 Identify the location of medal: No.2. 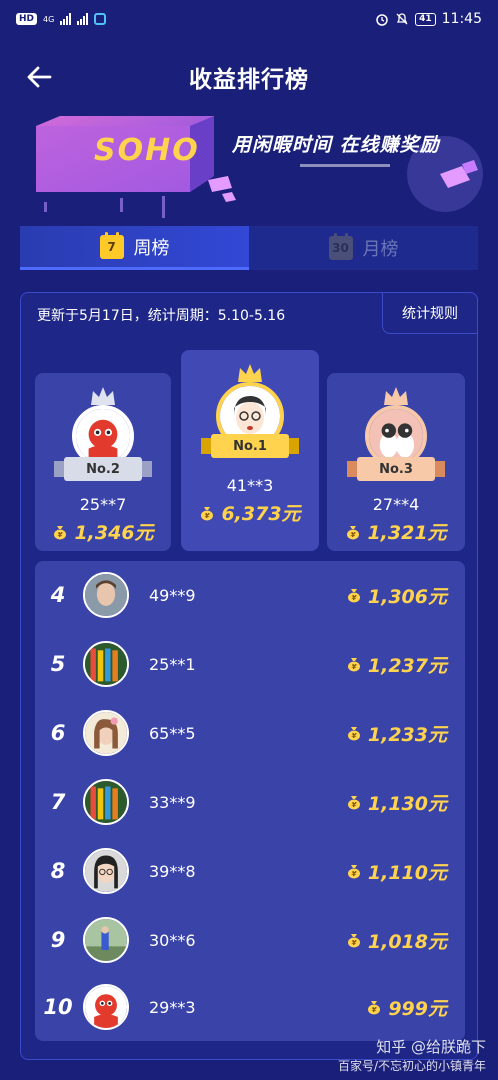
(103, 440).